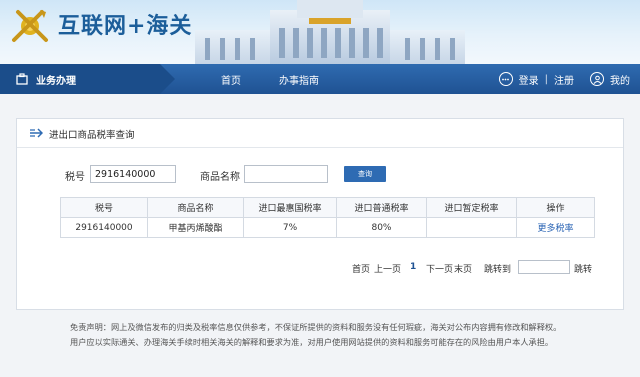  What do you see at coordinates (80, 79) in the screenshot?
I see `nav-section-business: 业务办理` at bounding box center [80, 79].